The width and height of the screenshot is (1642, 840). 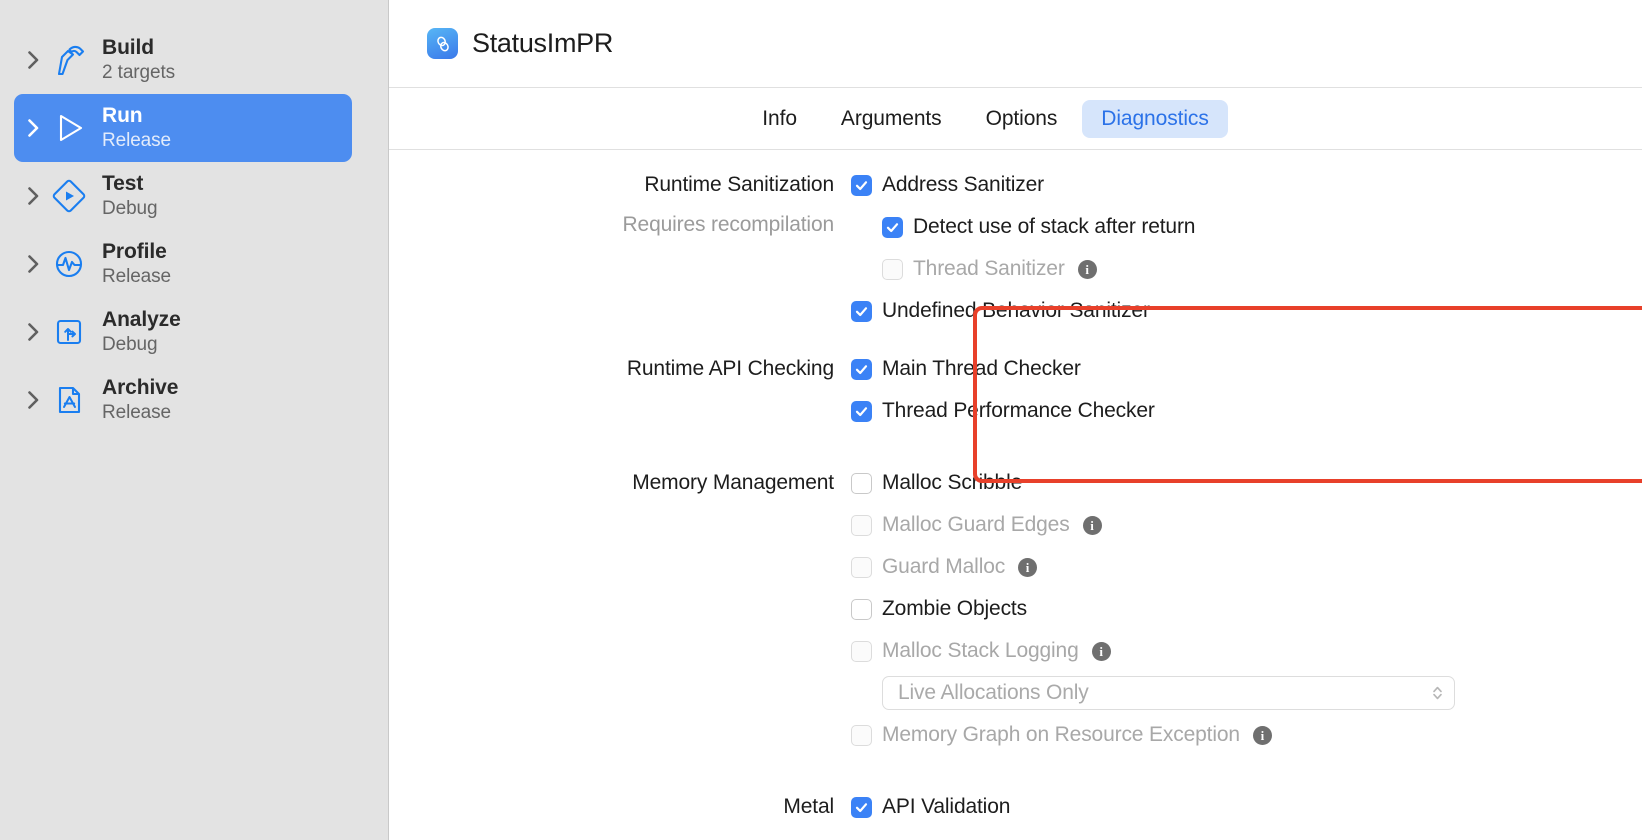 What do you see at coordinates (137, 276) in the screenshot?
I see `sidebar-item-profile-subtitle: Release` at bounding box center [137, 276].